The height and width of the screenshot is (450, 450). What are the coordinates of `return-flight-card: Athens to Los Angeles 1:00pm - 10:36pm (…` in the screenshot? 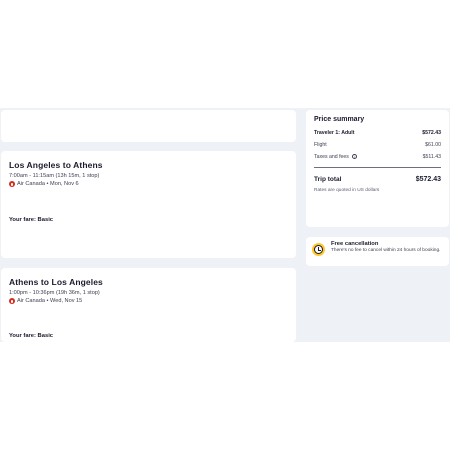 It's located at (148, 305).